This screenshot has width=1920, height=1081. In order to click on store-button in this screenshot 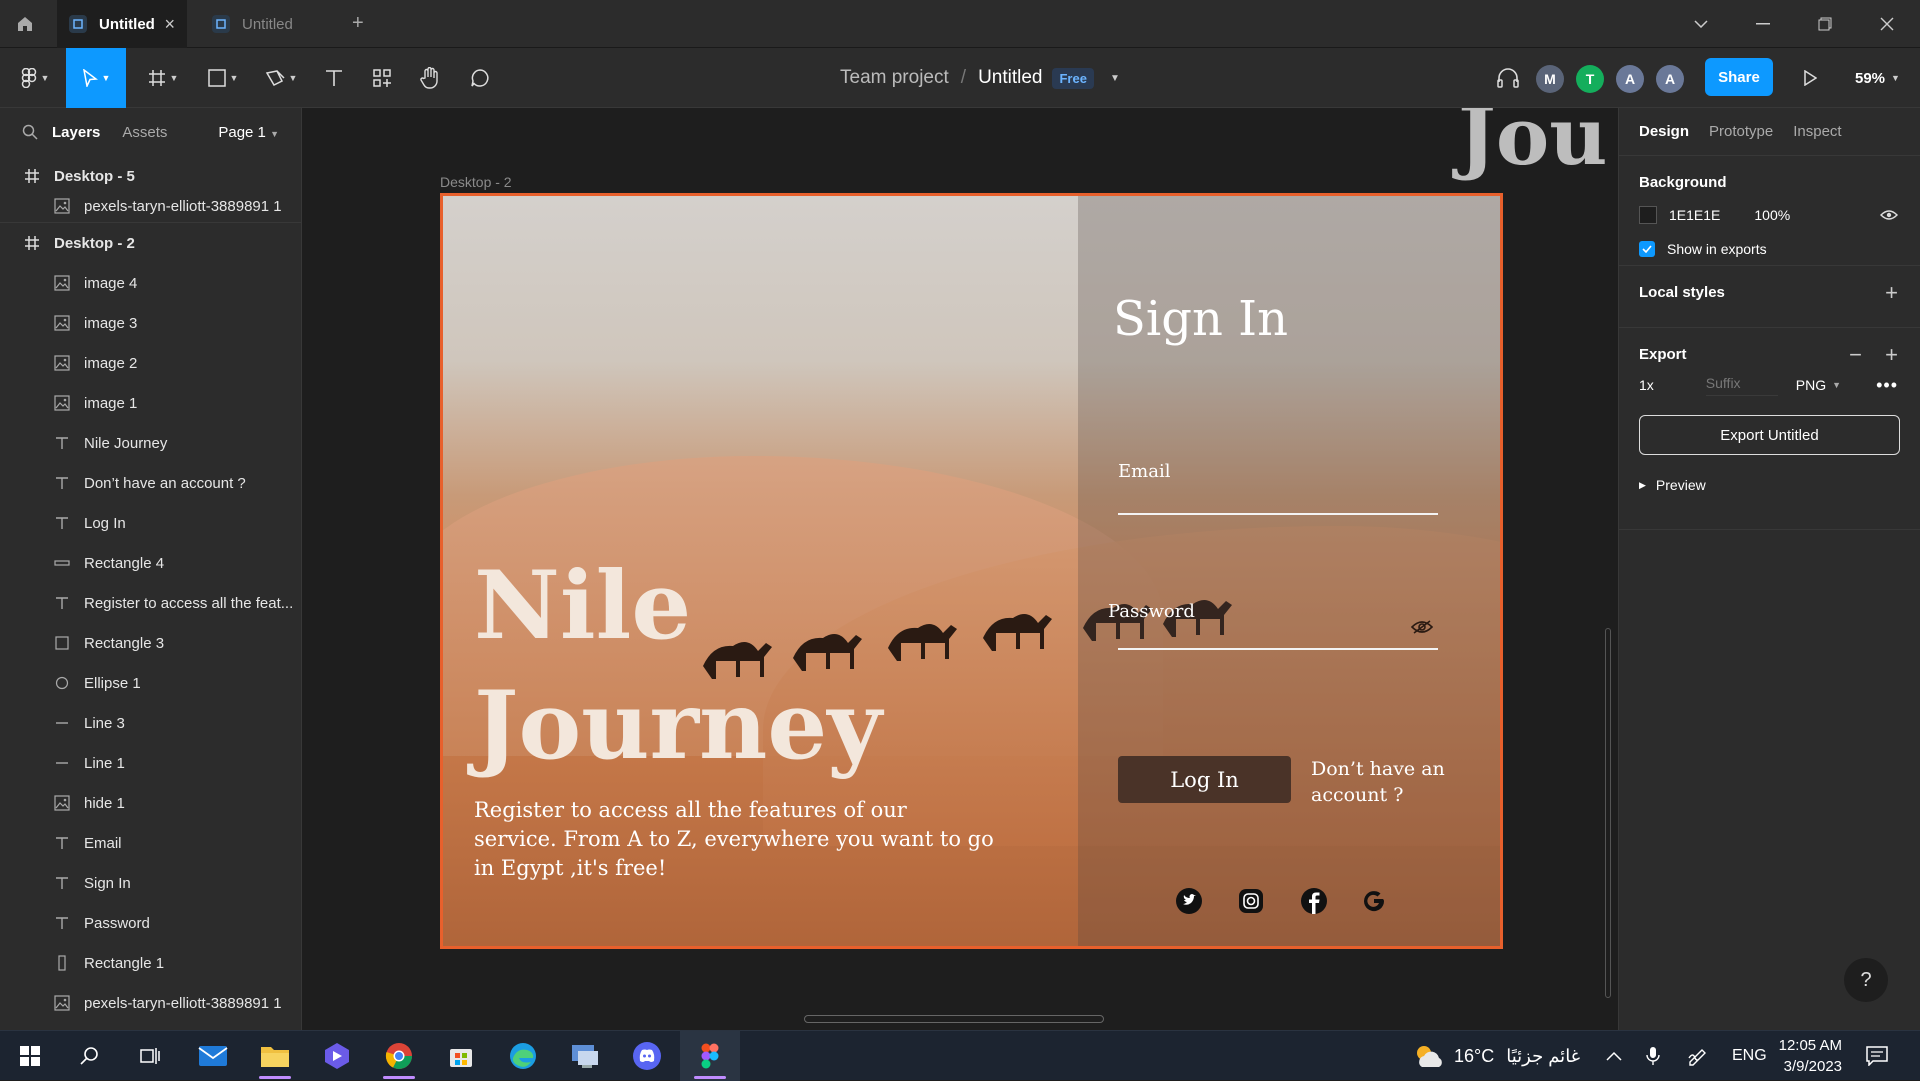, I will do `click(461, 1056)`.